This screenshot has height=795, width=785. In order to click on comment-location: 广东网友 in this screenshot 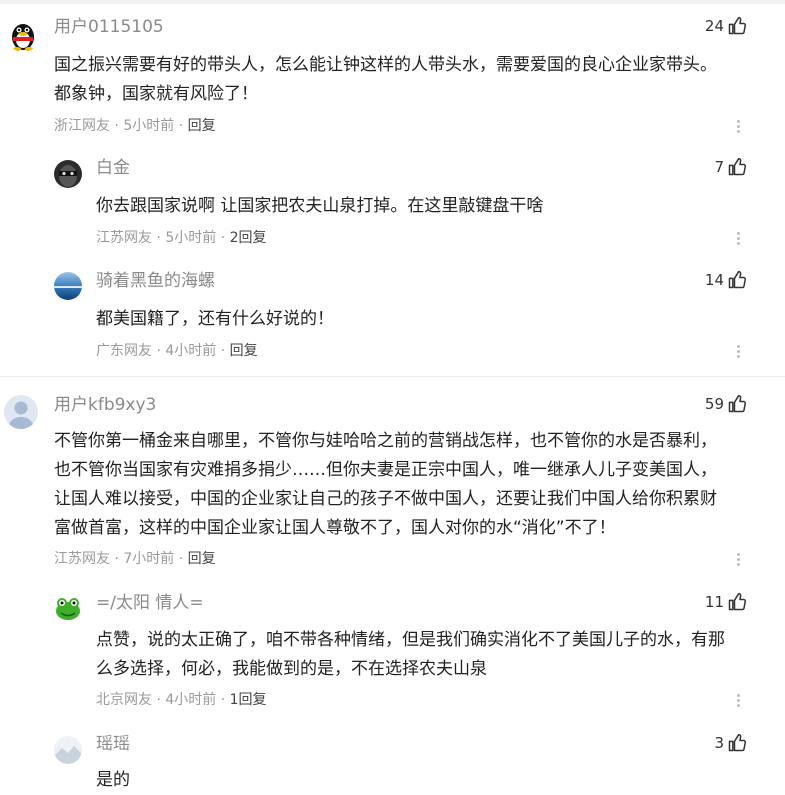, I will do `click(124, 351)`.